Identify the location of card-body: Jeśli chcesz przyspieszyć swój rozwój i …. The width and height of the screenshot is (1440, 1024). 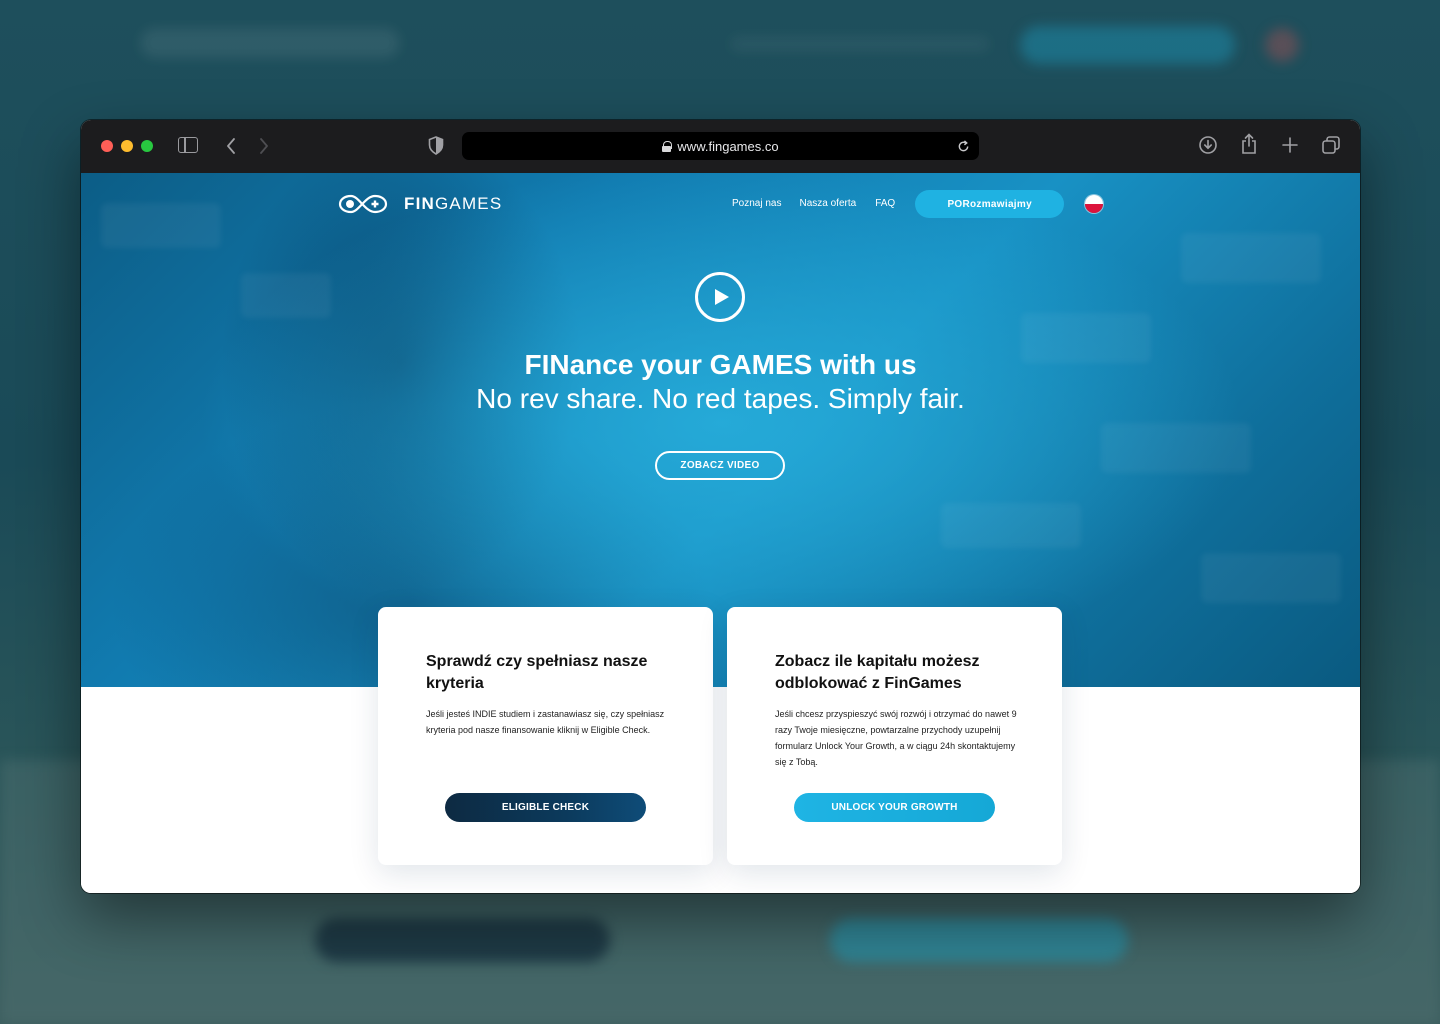
(896, 738).